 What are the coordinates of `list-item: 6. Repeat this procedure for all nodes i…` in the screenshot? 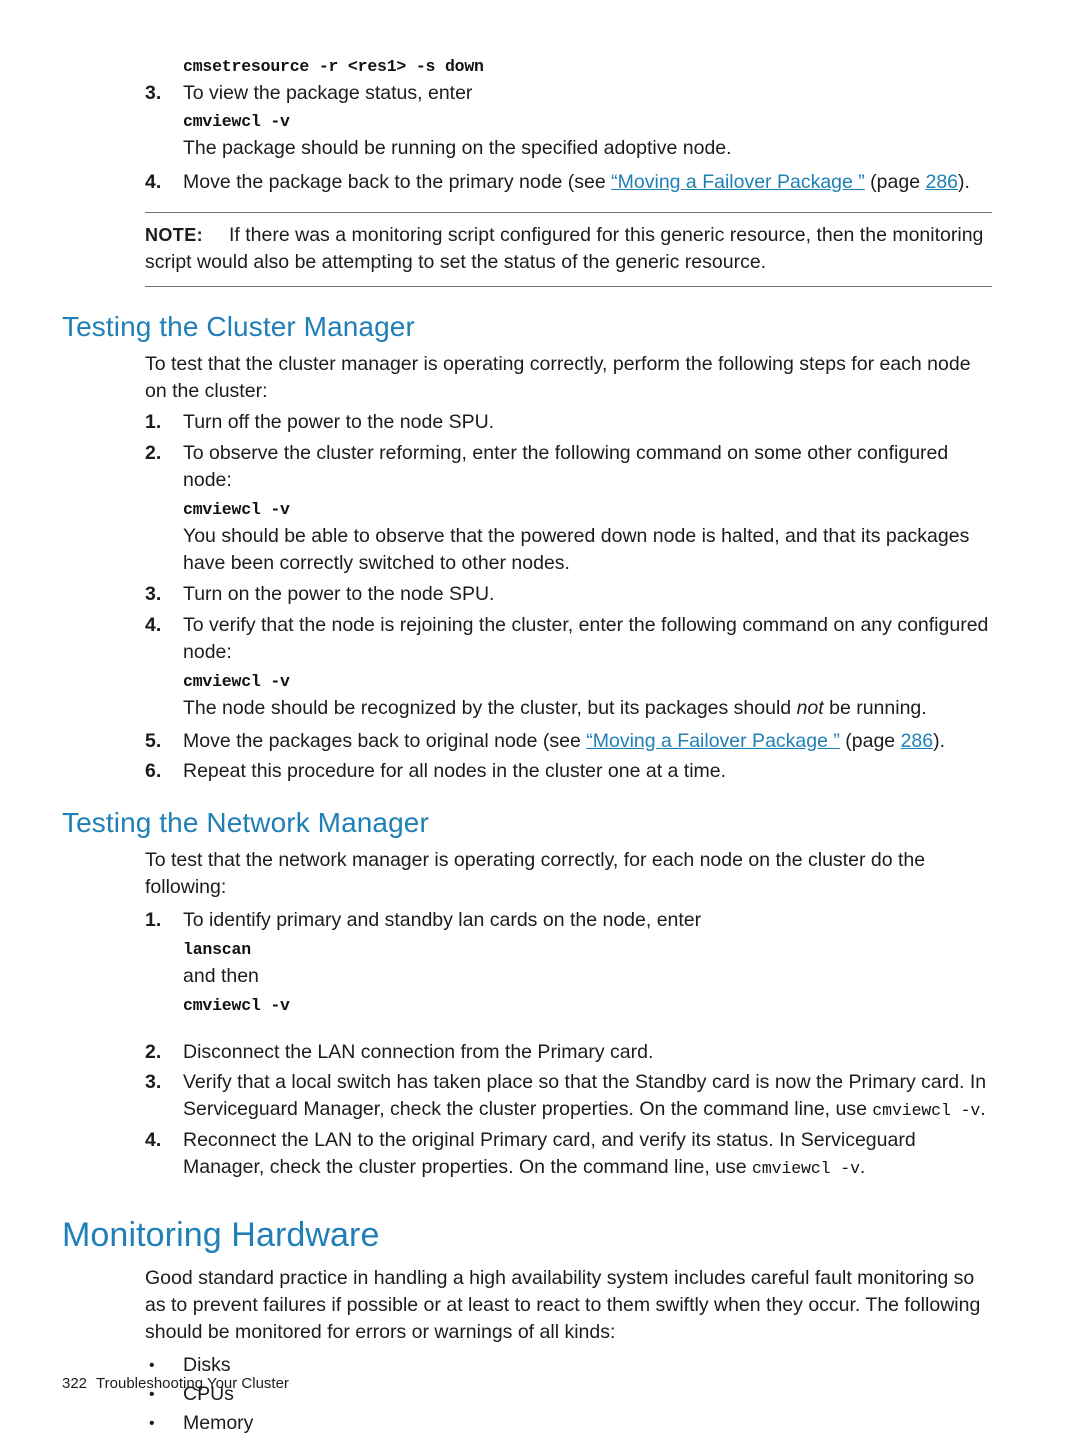 It's located at (568, 771).